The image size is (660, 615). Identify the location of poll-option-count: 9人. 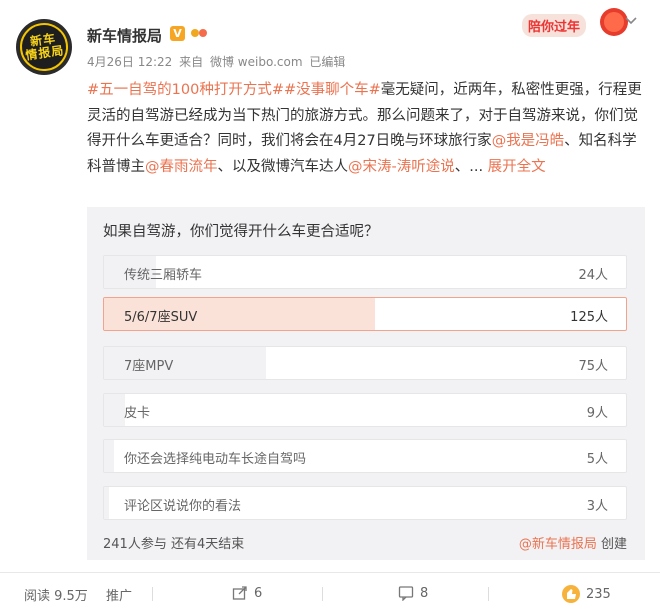
(597, 413).